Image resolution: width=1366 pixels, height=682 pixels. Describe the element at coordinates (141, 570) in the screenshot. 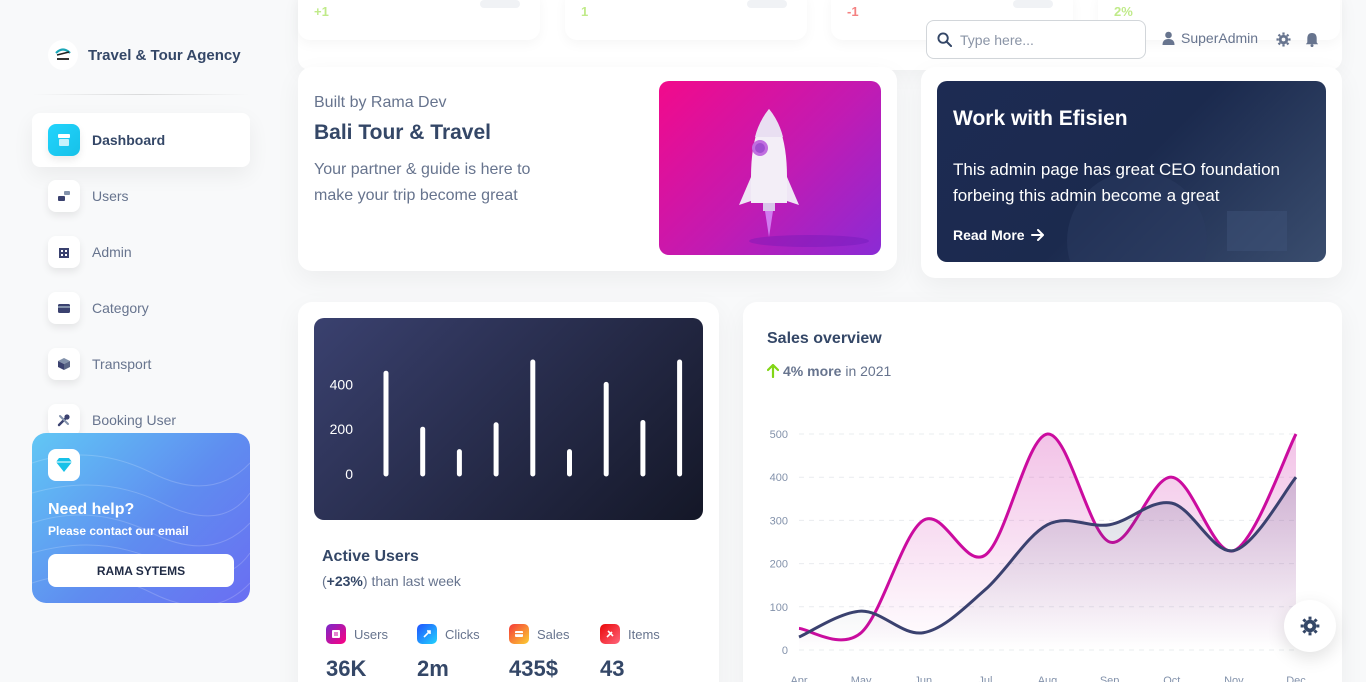

I see `contact-button: RAMA SYTEMS` at that location.